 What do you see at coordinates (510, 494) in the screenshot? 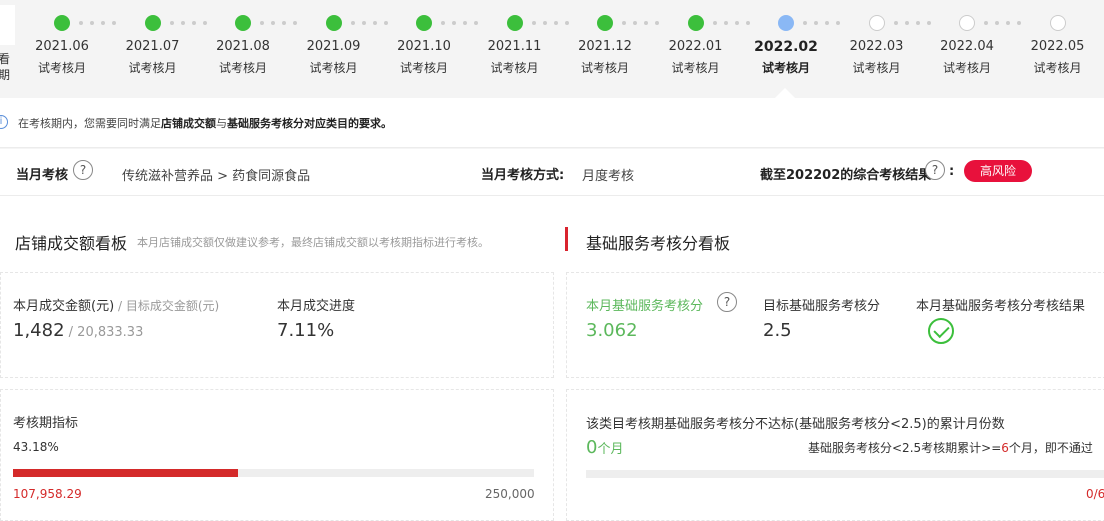
I see `period-target-value: 250,000` at bounding box center [510, 494].